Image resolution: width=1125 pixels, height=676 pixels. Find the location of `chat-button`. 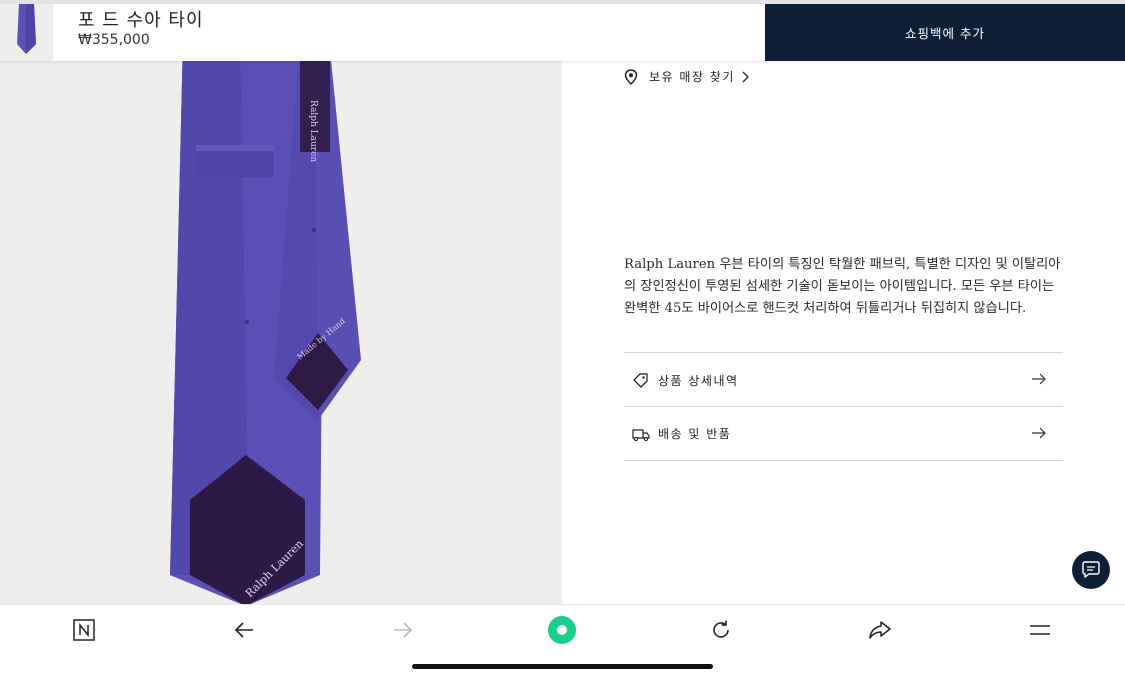

chat-button is located at coordinates (1091, 570).